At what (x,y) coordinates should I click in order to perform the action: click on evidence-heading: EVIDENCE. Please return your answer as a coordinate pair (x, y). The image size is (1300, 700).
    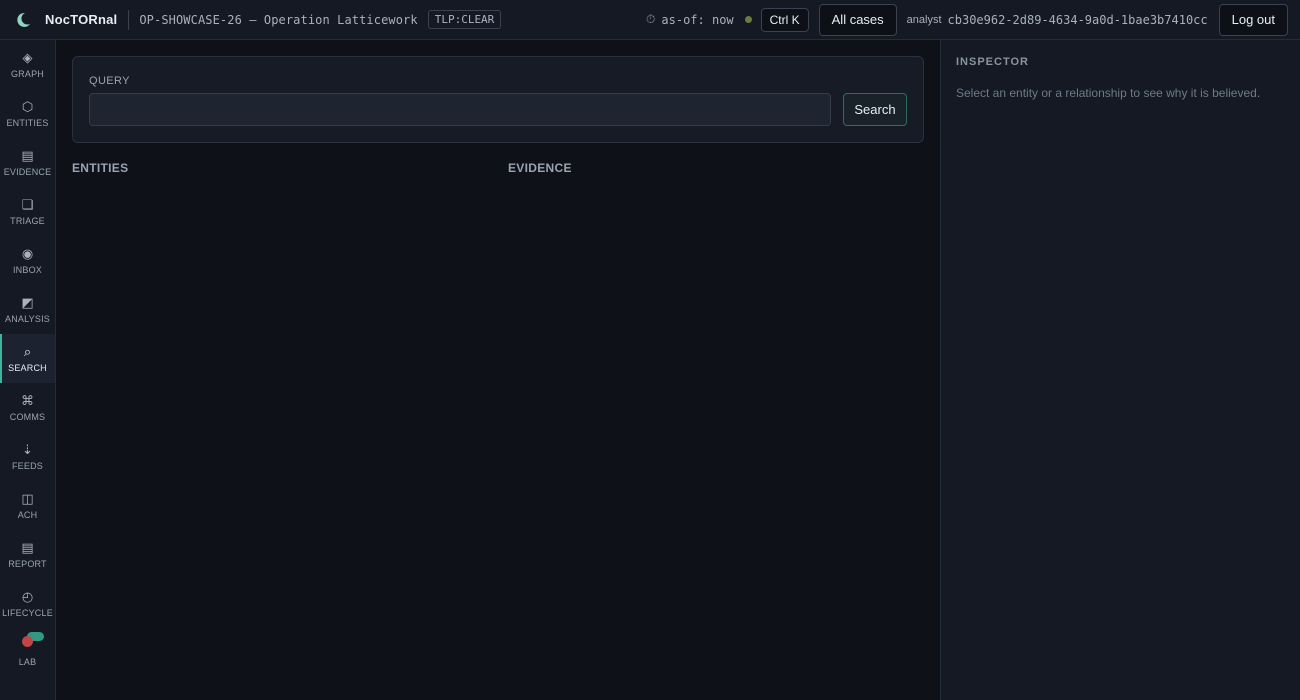
    Looking at the image, I should click on (540, 168).